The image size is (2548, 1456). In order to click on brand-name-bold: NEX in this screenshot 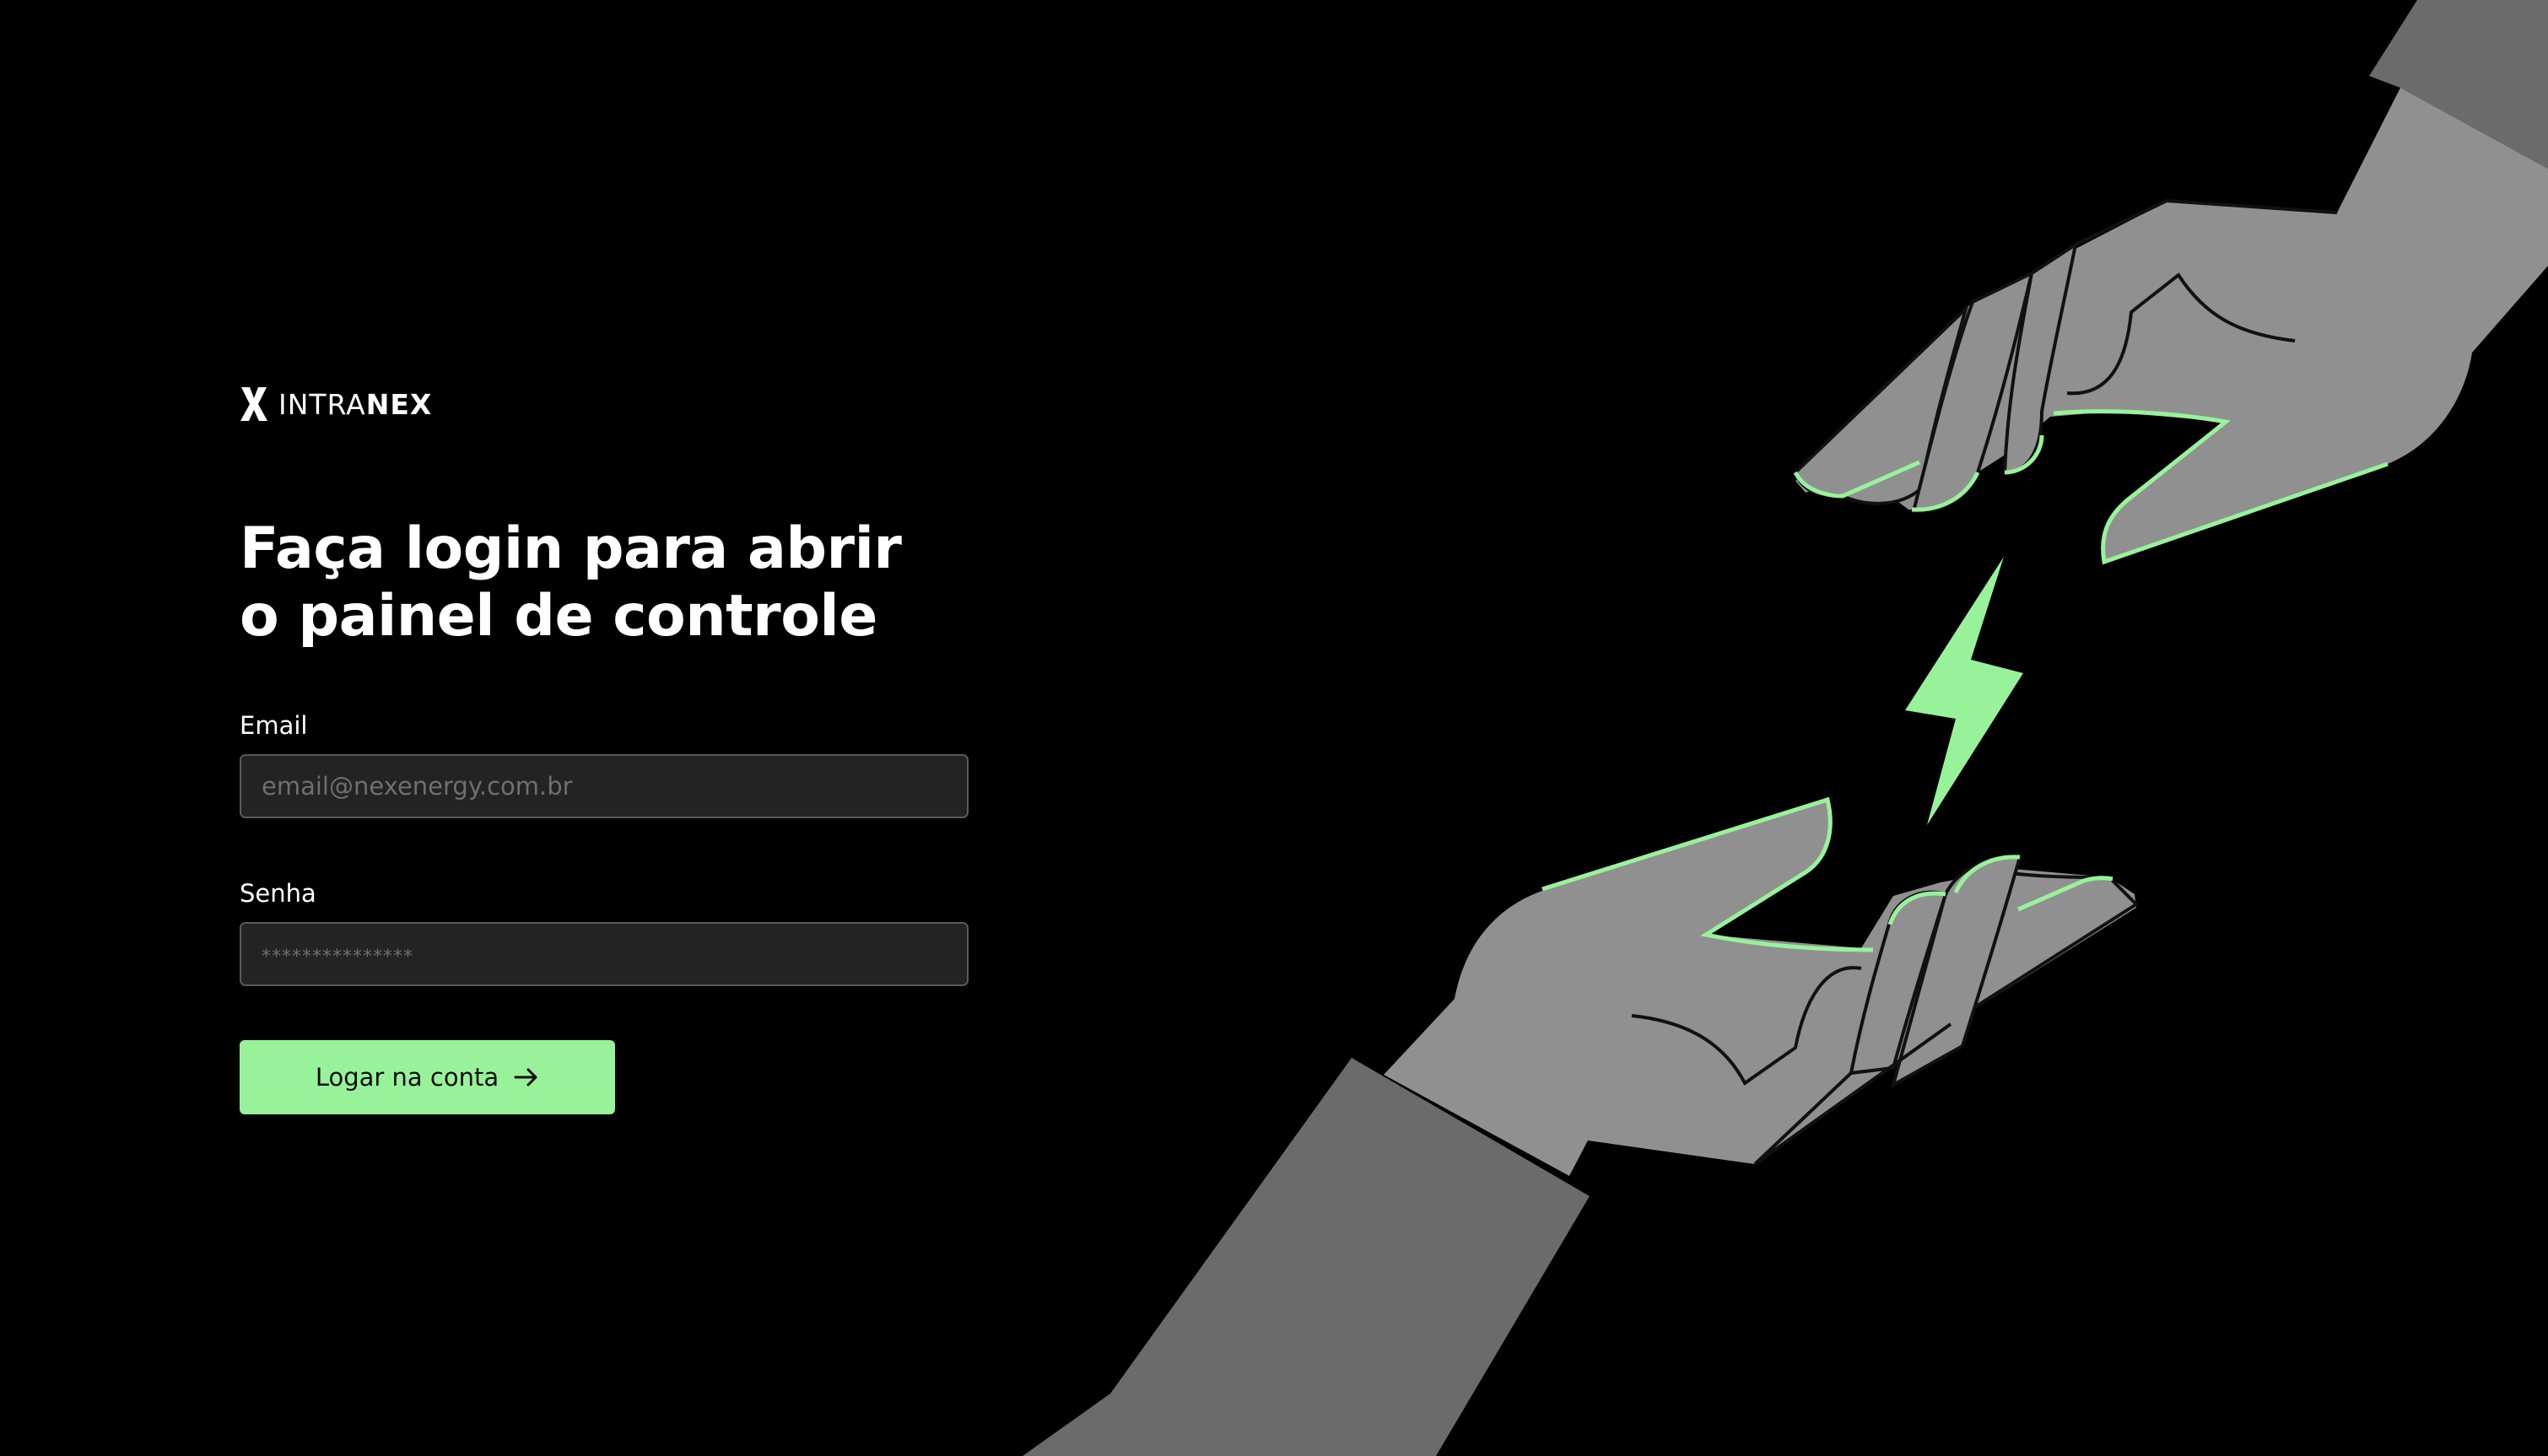, I will do `click(399, 404)`.